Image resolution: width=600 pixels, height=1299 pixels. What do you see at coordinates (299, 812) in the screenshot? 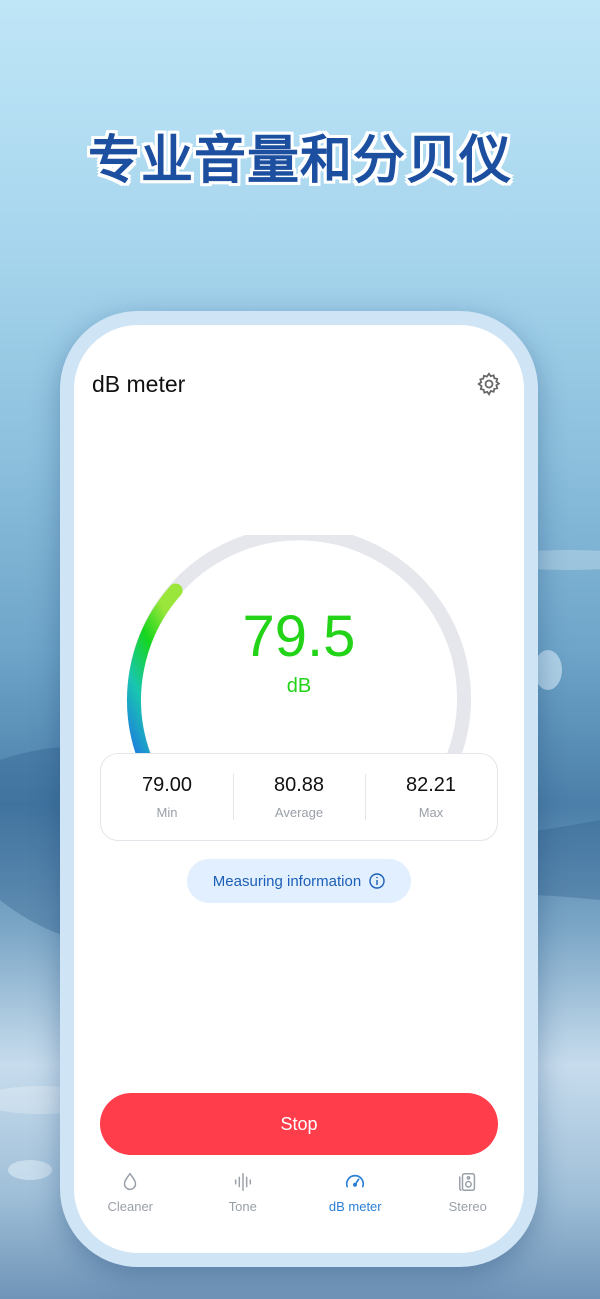
I see `stat-label: Average` at bounding box center [299, 812].